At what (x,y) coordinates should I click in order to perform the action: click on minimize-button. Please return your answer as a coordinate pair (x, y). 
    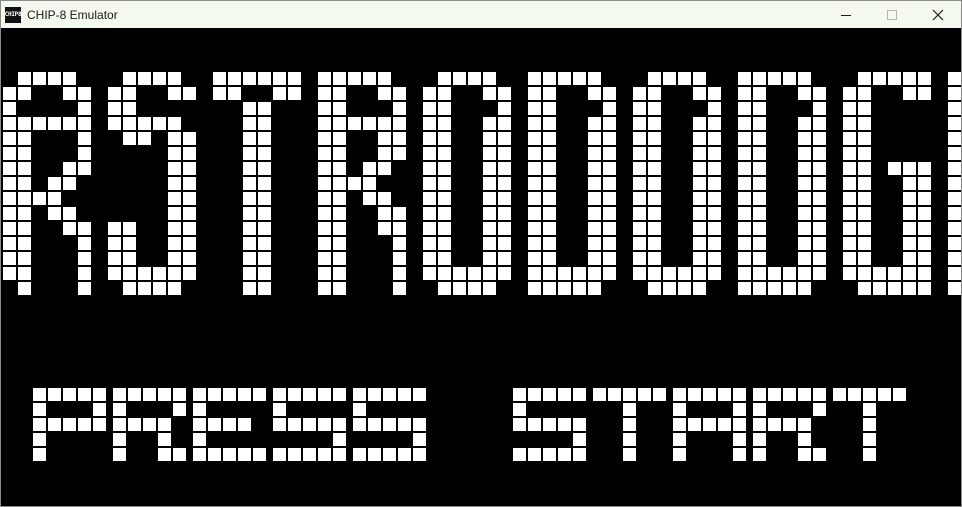
    Looking at the image, I should click on (846, 14).